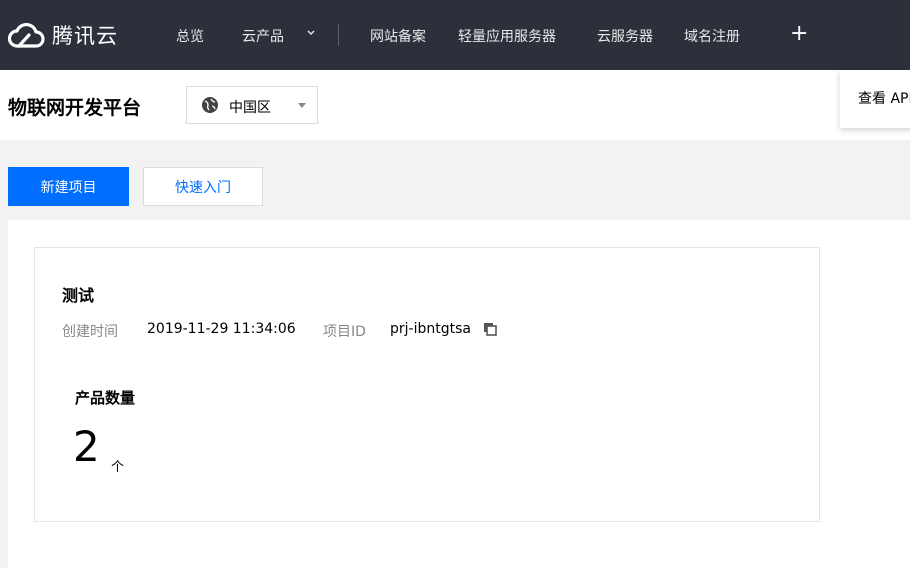  I want to click on created-time-label: 创建时间, so click(90, 332).